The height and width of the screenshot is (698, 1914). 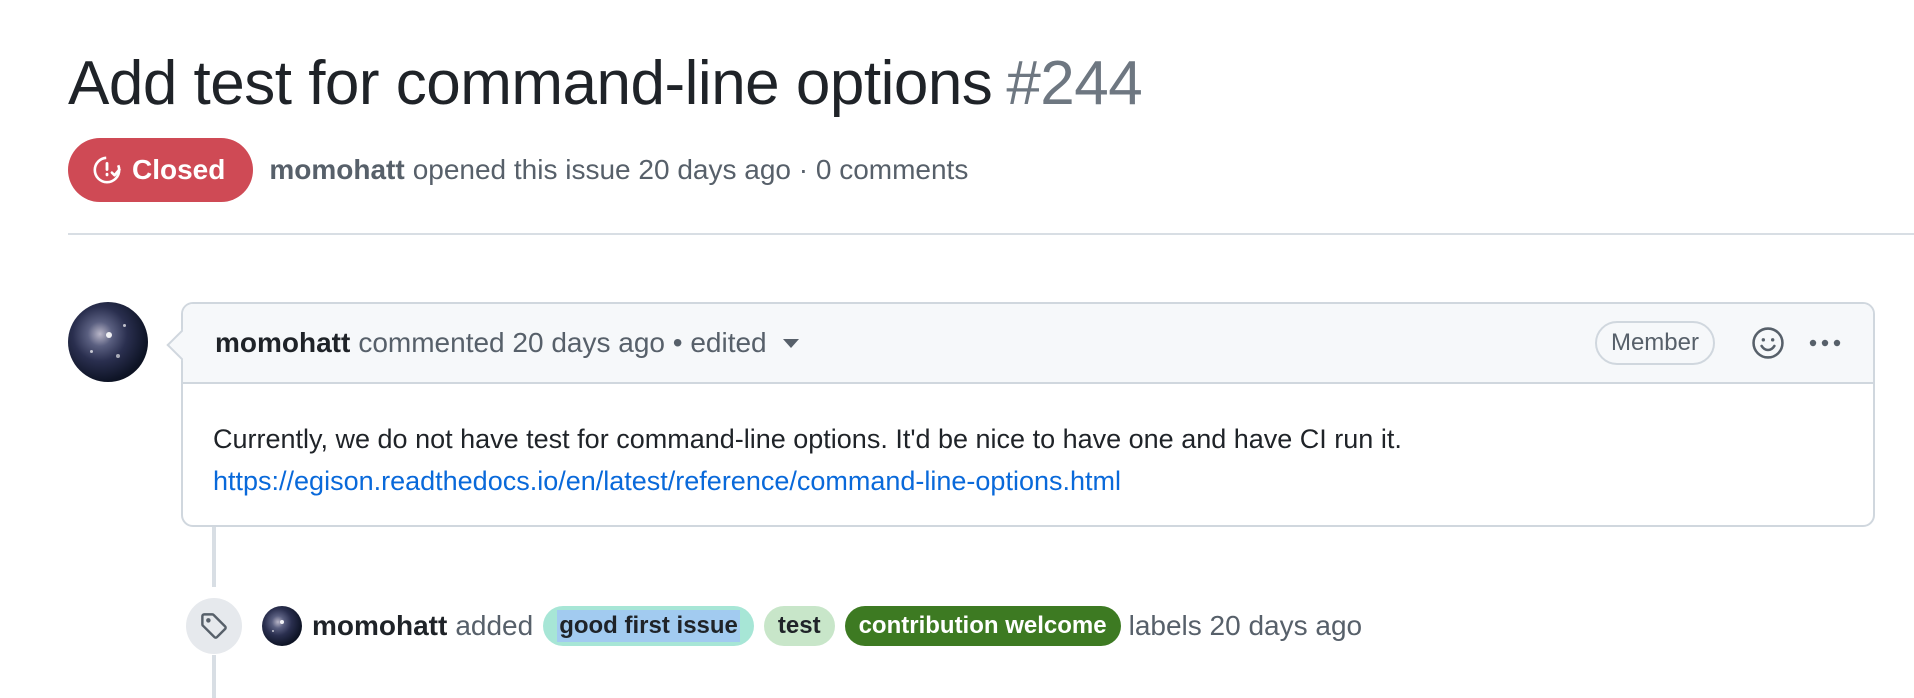 I want to click on role-badge: Member, so click(x=1654, y=343).